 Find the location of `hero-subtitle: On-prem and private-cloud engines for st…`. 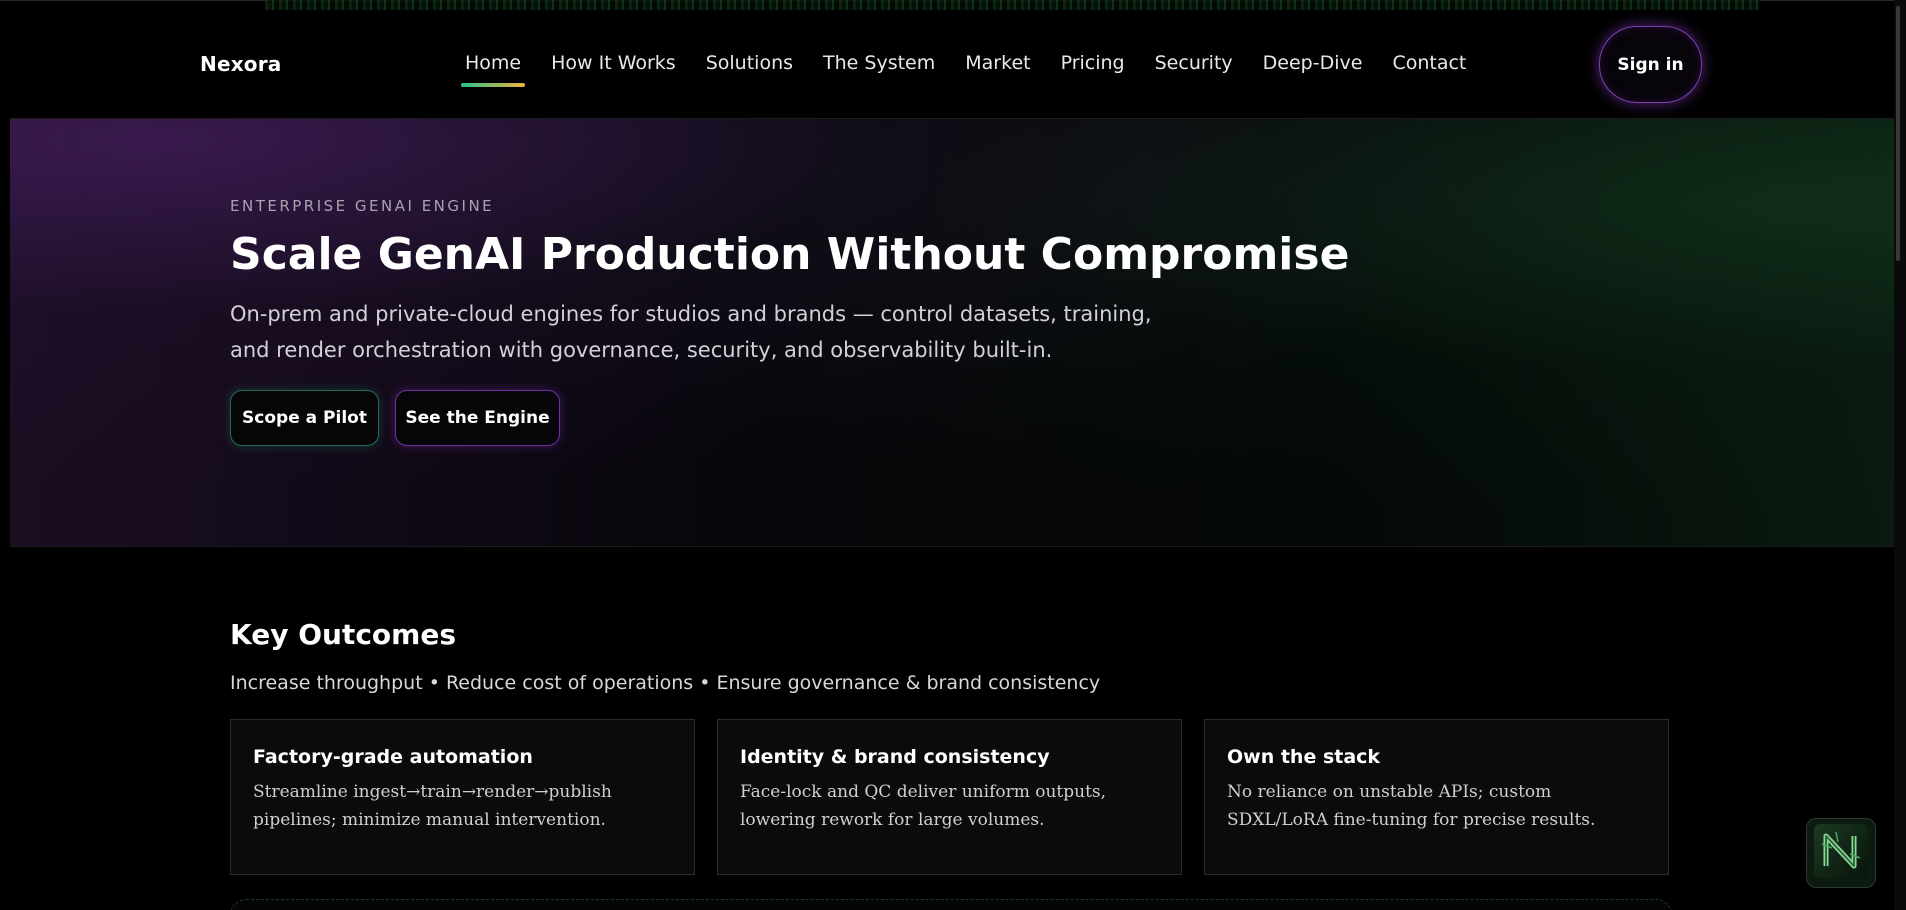

hero-subtitle: On-prem and private-cloud engines for st… is located at coordinates (691, 332).